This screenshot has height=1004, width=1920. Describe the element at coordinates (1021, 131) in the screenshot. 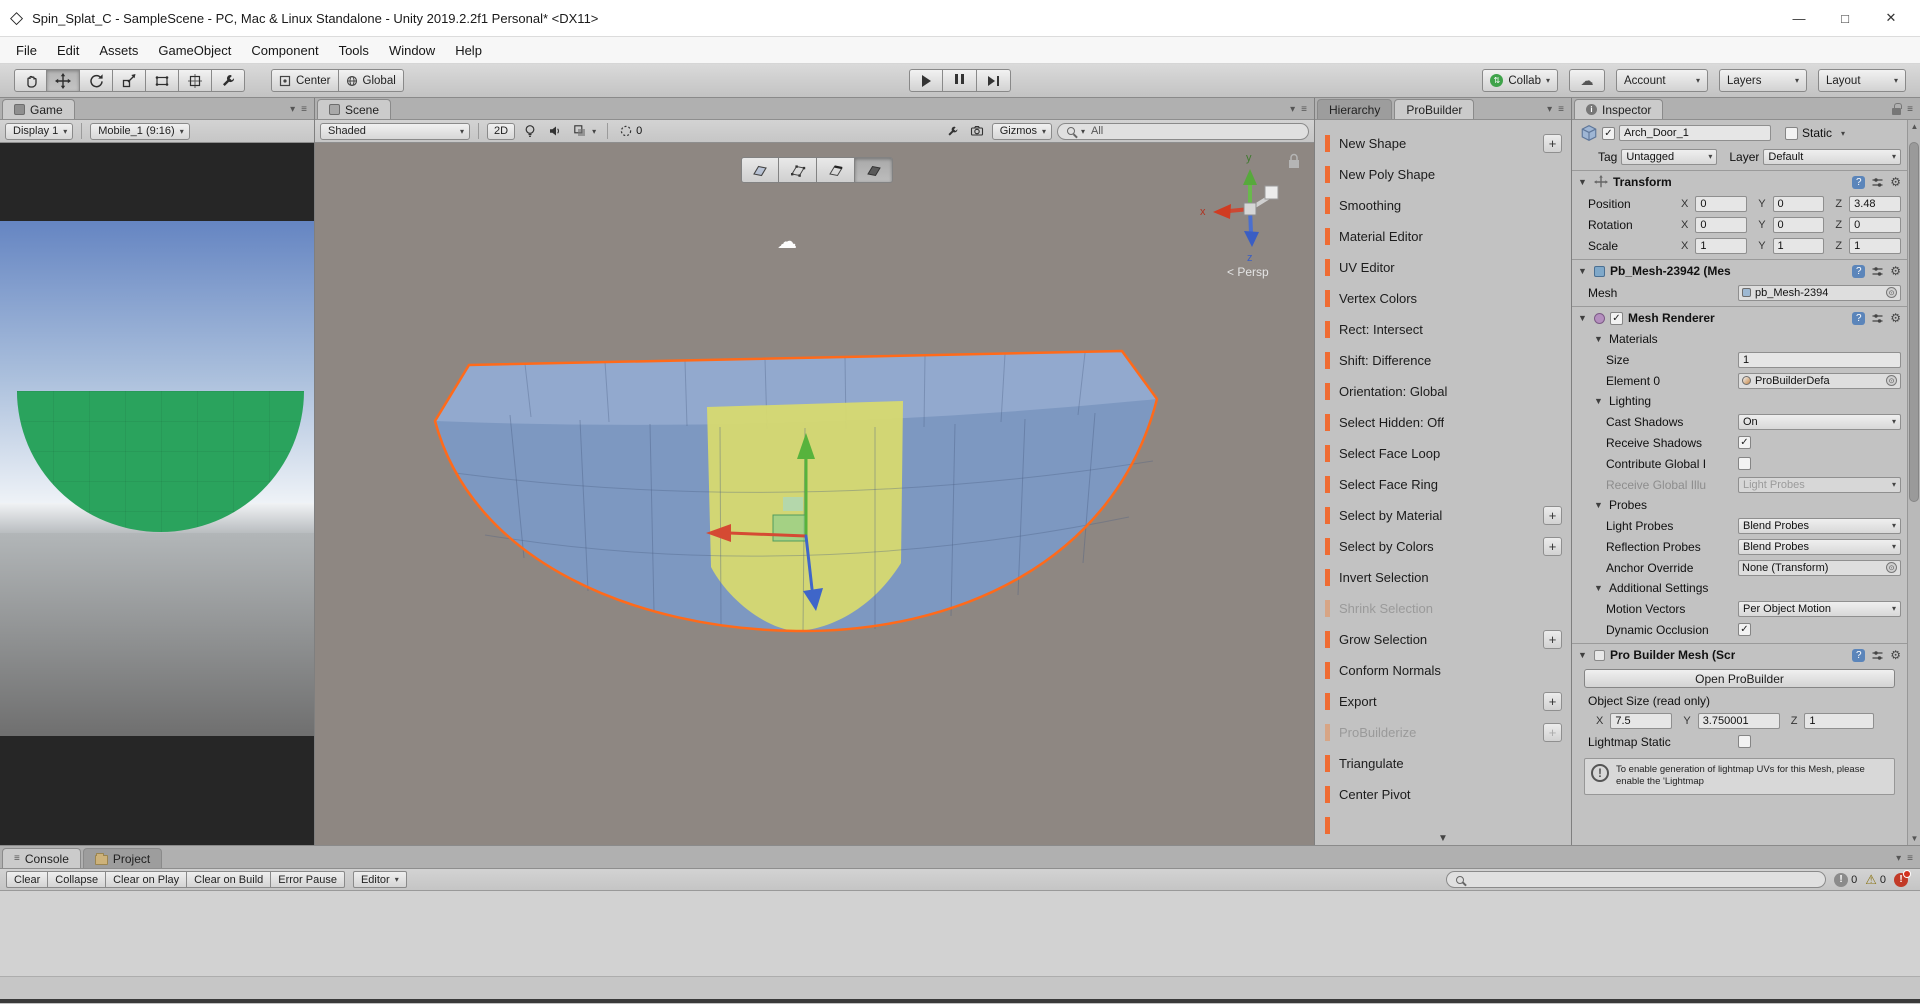

I see `gizmos-dropdown: Gizmos ▾` at that location.